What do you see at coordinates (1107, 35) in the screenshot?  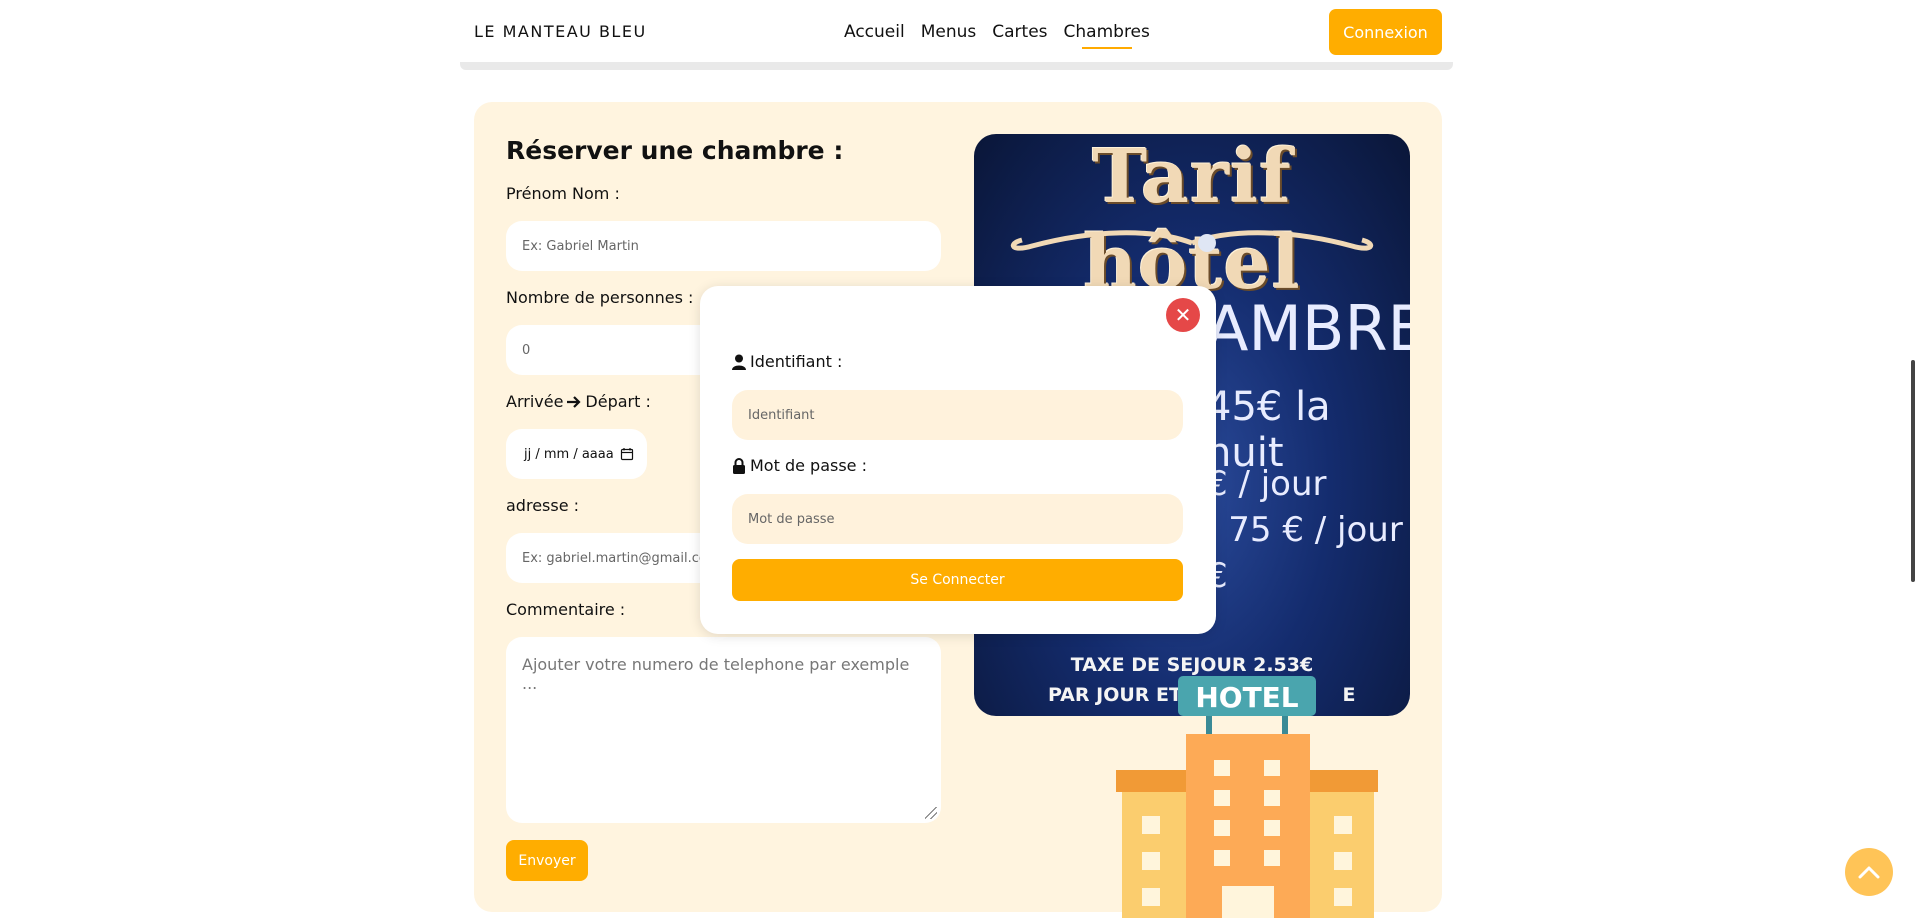 I see `nav-chambres: Chambres` at bounding box center [1107, 35].